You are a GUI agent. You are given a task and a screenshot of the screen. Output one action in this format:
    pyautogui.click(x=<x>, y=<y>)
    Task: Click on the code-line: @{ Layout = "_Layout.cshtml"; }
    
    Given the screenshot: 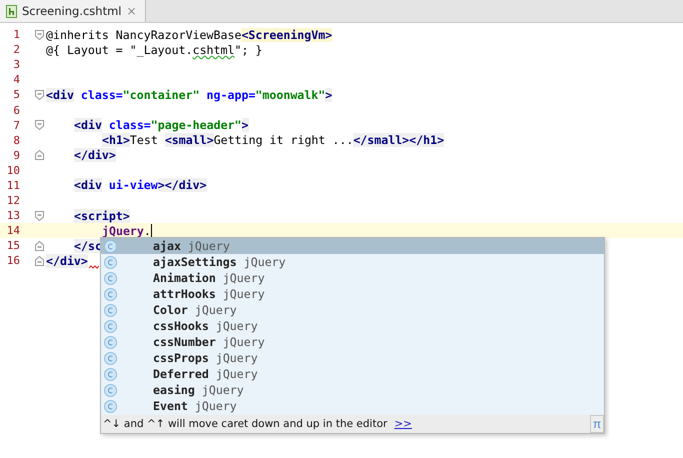 What is the action you would take?
    pyautogui.click(x=154, y=49)
    